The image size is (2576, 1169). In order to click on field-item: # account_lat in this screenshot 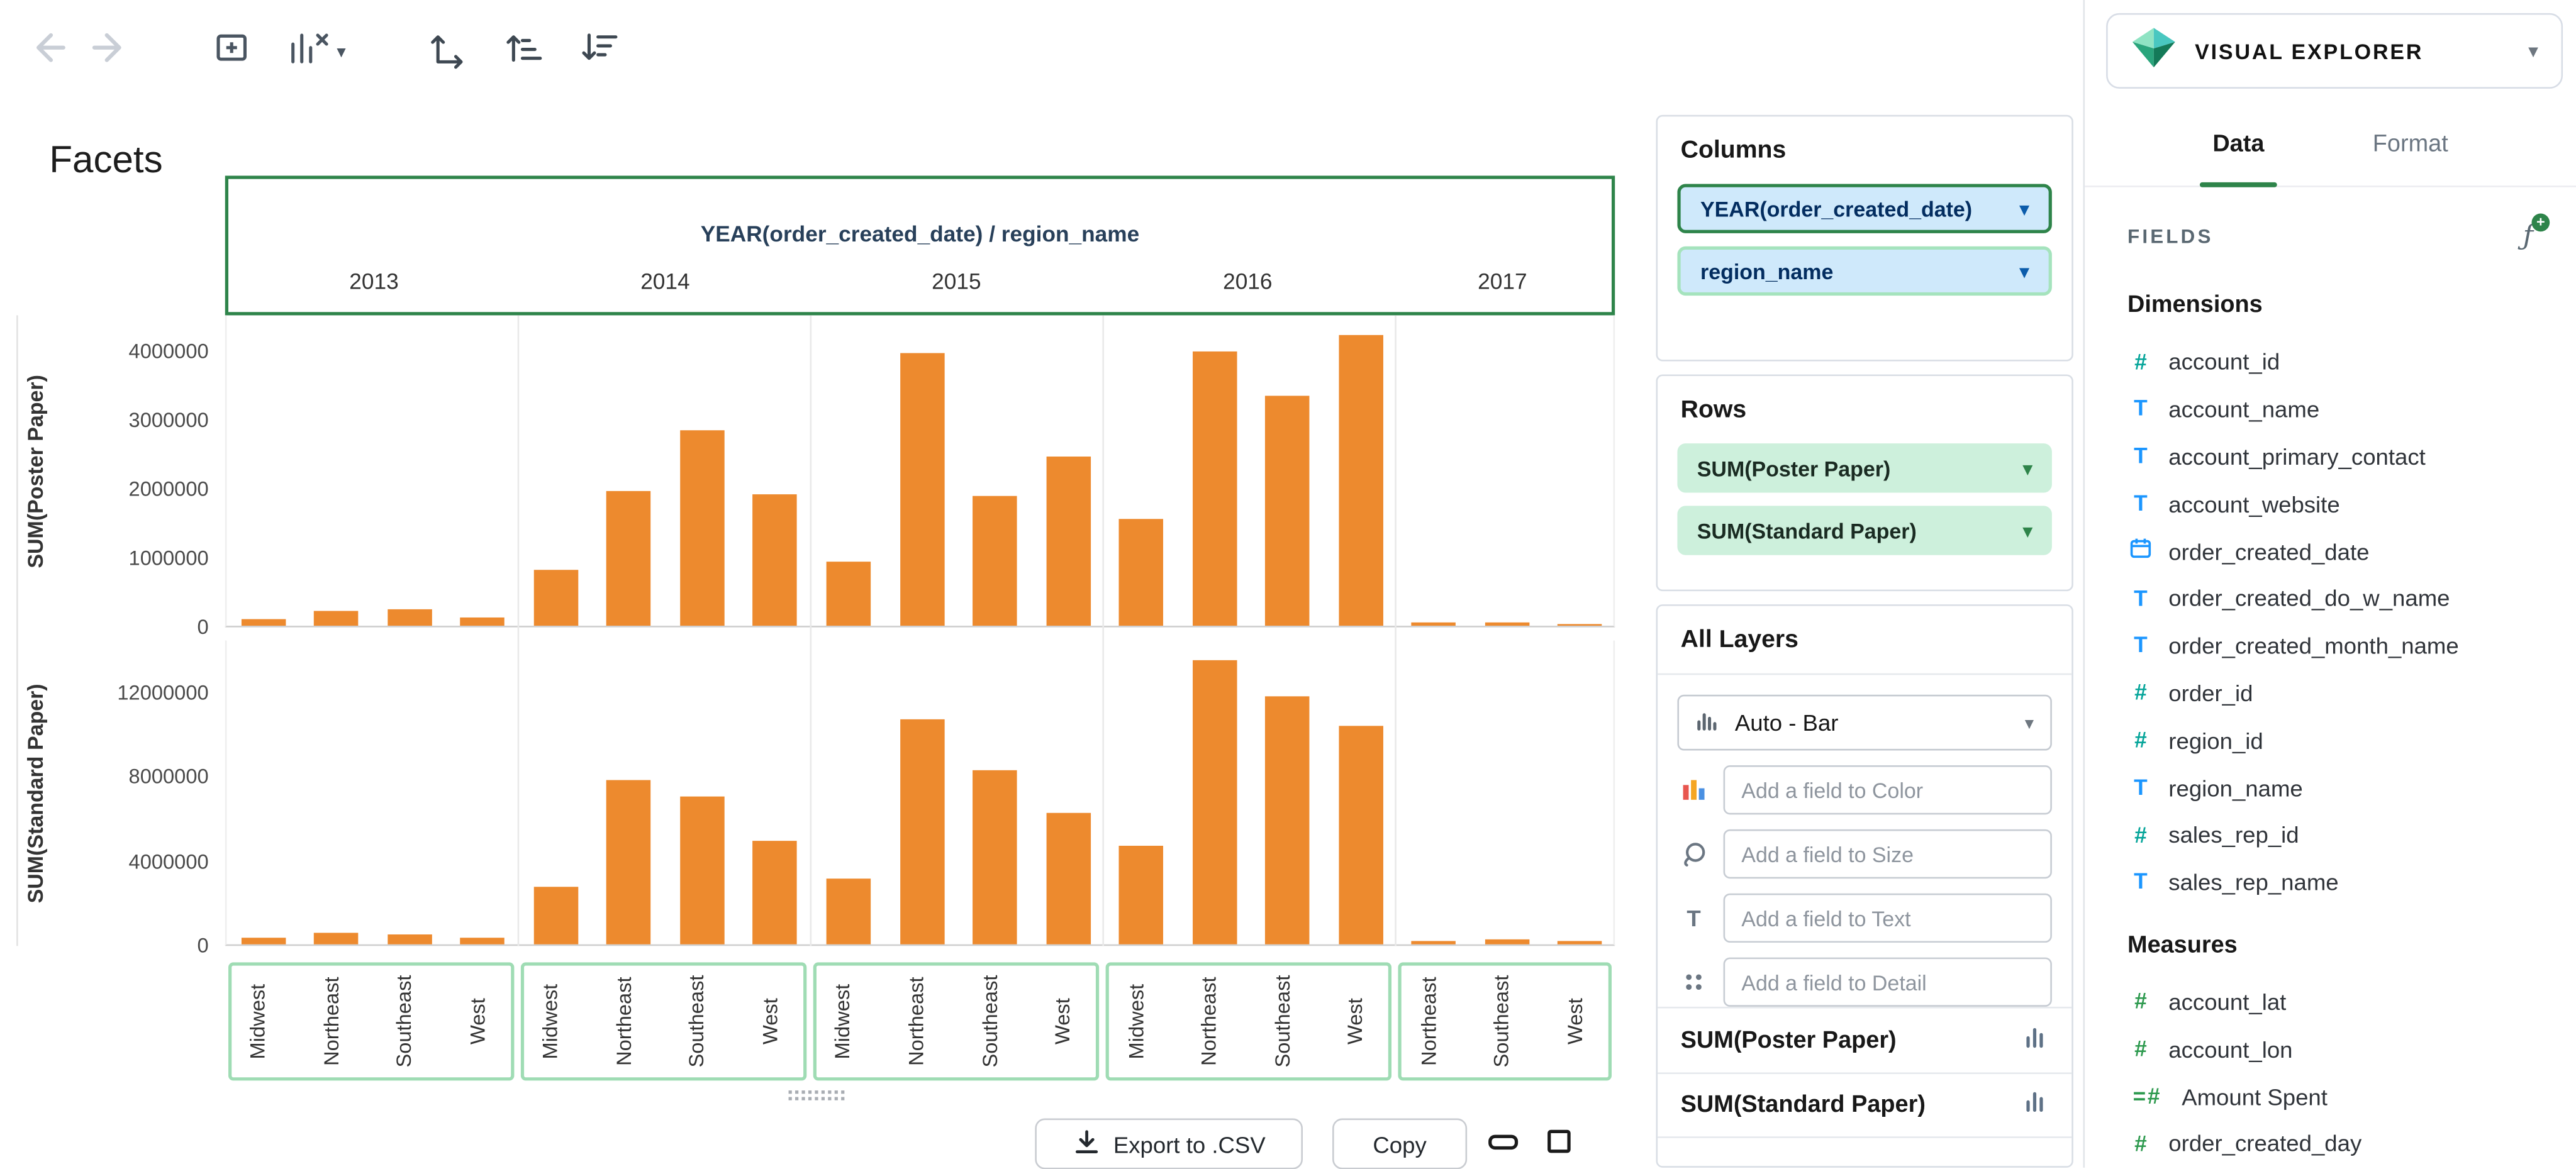, I will do `click(2338, 1002)`.